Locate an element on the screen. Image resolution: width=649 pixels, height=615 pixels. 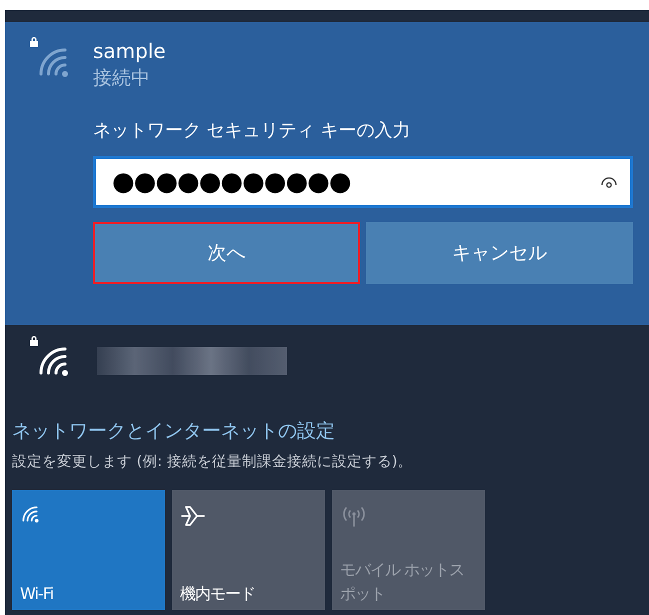
quick-action-tile: 機内モード is located at coordinates (248, 550).